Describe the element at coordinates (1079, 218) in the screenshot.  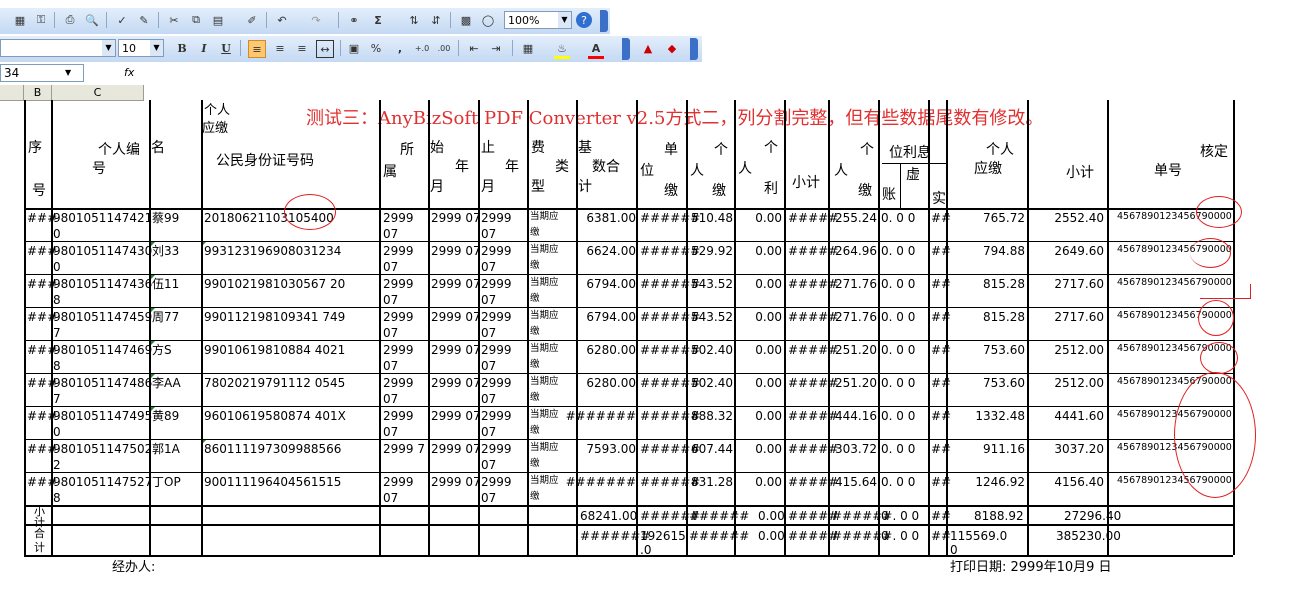
I see `cell-subtotal: 2552.40` at that location.